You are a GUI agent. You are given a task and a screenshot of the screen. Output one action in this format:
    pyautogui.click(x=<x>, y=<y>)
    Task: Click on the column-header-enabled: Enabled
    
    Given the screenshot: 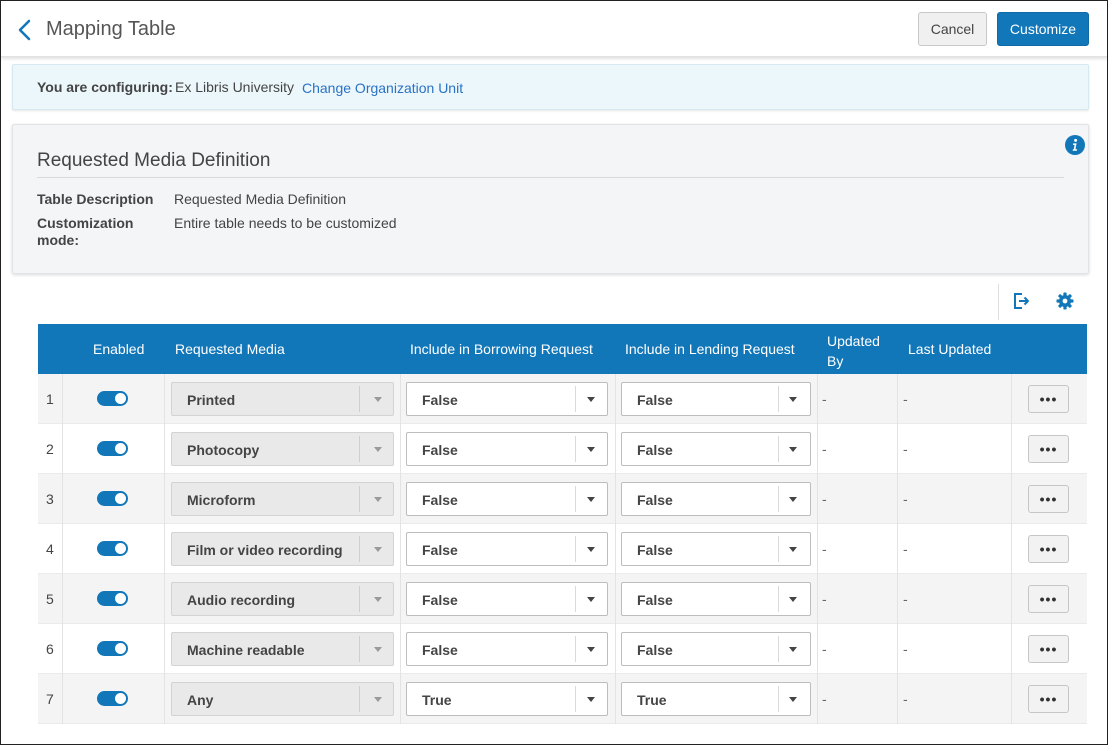 What is the action you would take?
    pyautogui.click(x=118, y=349)
    